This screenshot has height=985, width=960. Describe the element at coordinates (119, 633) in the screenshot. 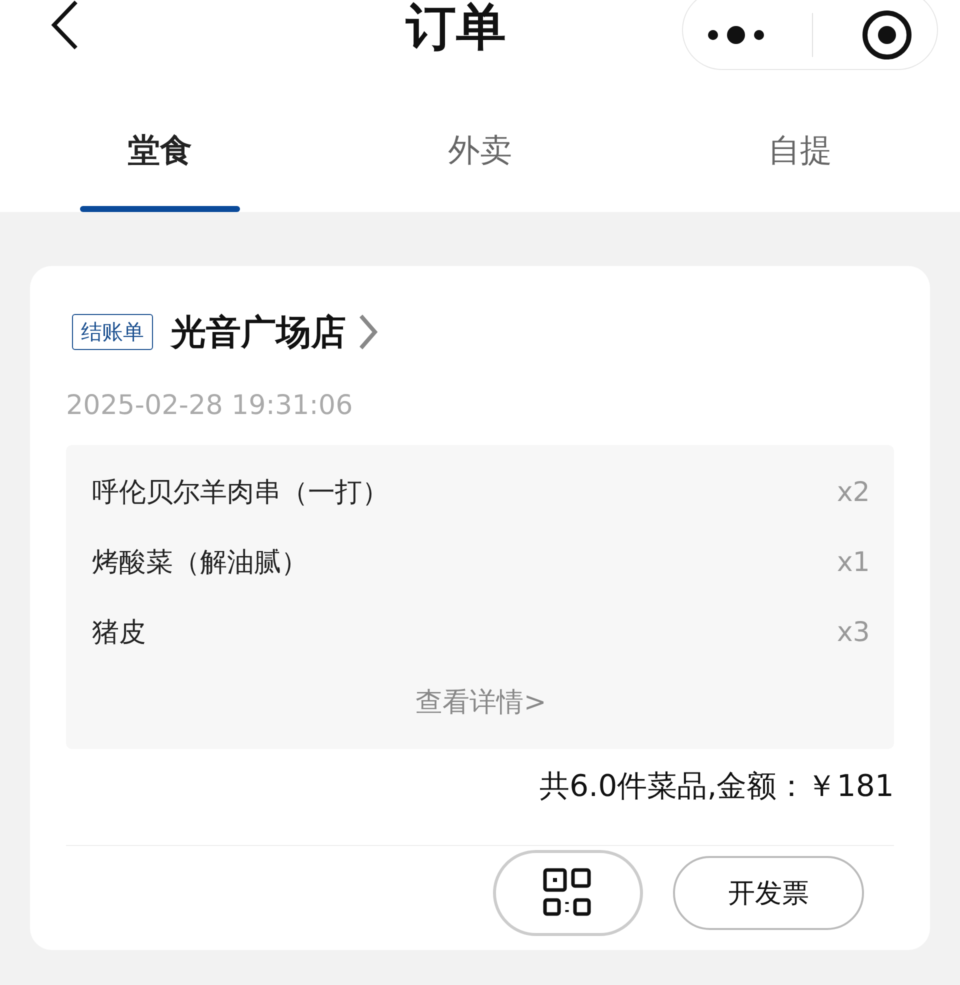

I see `item-name: 猪皮` at that location.